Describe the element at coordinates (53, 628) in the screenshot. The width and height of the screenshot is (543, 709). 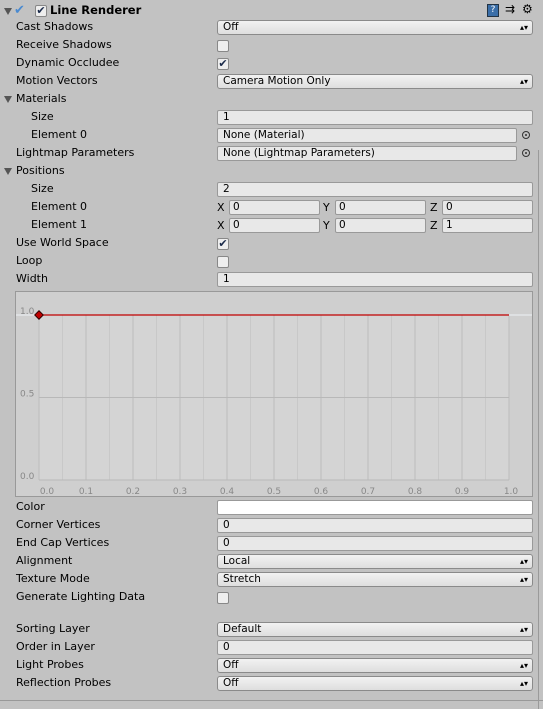
I see `sorting-layer-label: Sorting Layer` at that location.